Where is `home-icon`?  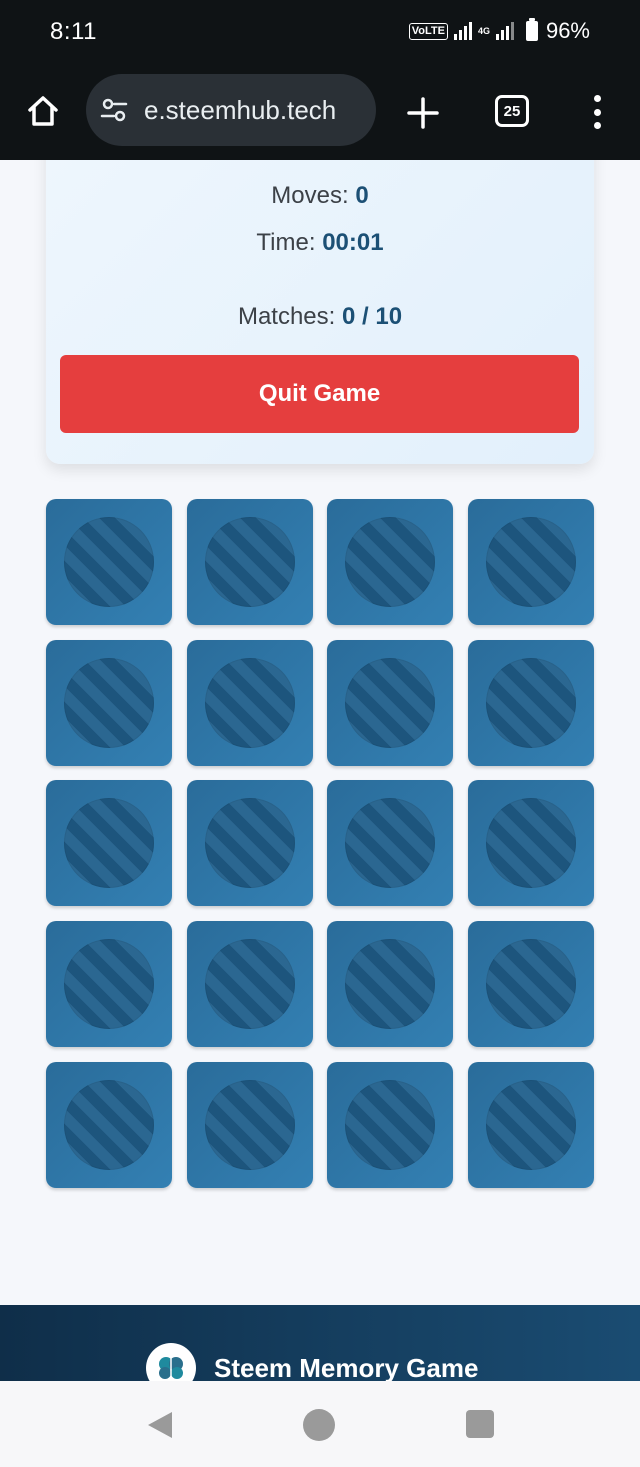
home-icon is located at coordinates (43, 111).